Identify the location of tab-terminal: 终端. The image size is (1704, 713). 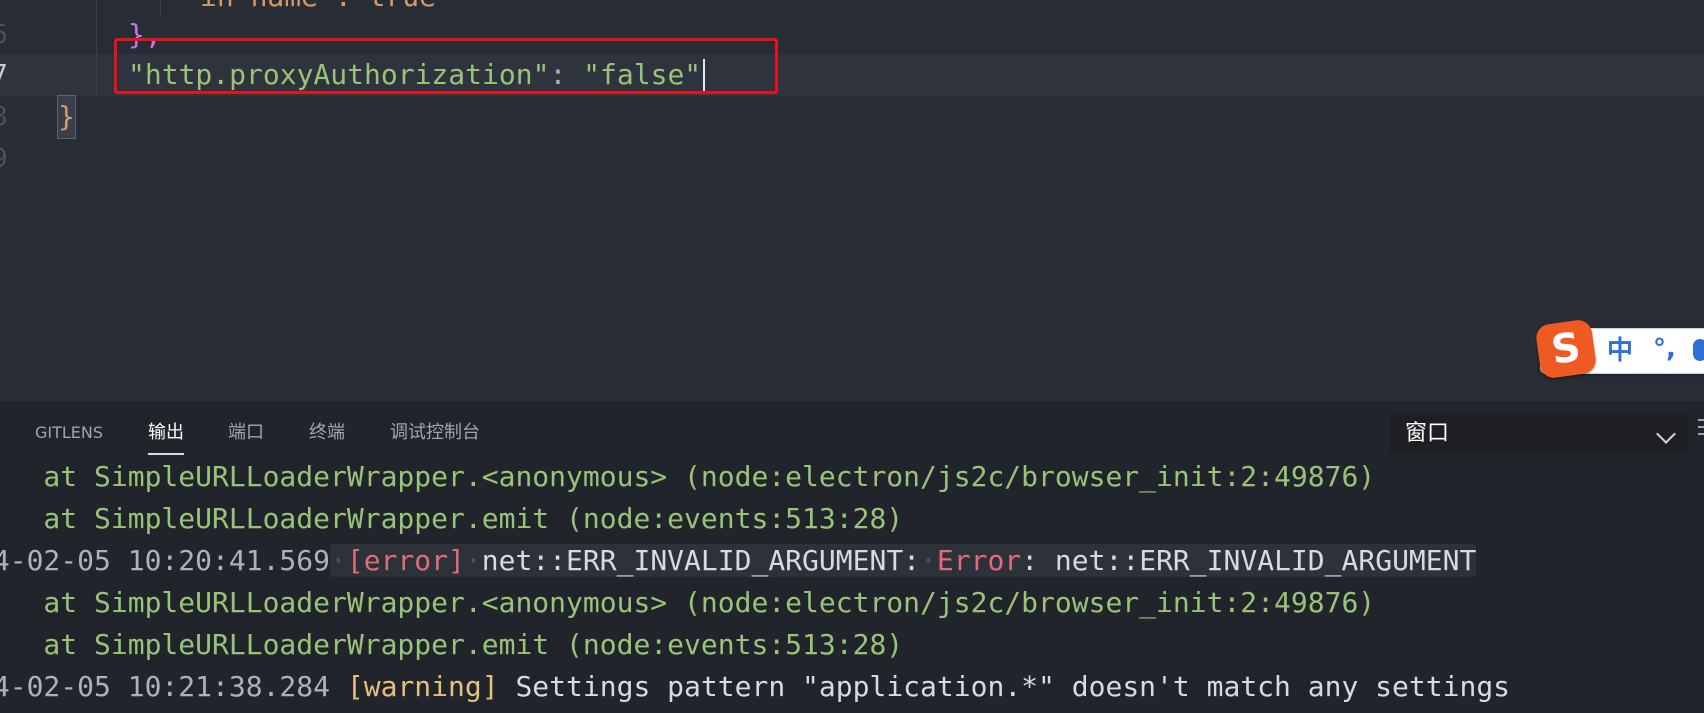
(327, 433).